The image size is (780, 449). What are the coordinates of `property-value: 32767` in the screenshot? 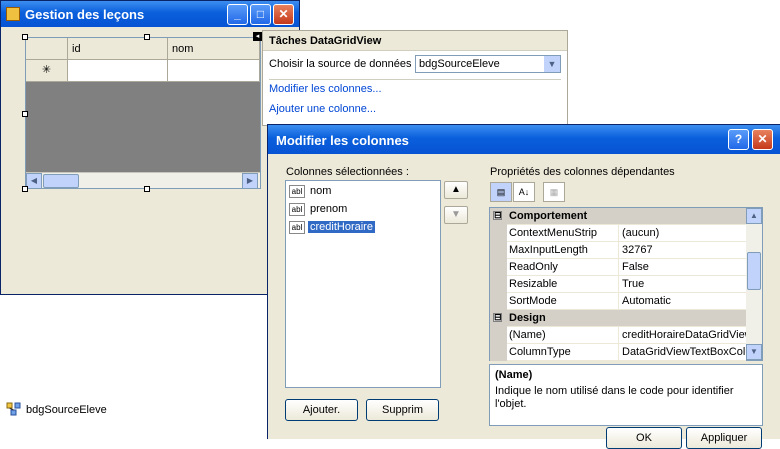 It's located at (683, 250).